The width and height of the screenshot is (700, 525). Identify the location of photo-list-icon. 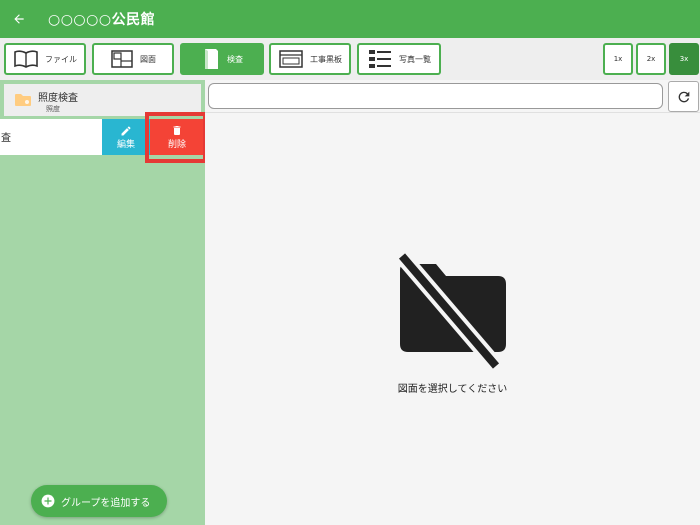
(380, 59).